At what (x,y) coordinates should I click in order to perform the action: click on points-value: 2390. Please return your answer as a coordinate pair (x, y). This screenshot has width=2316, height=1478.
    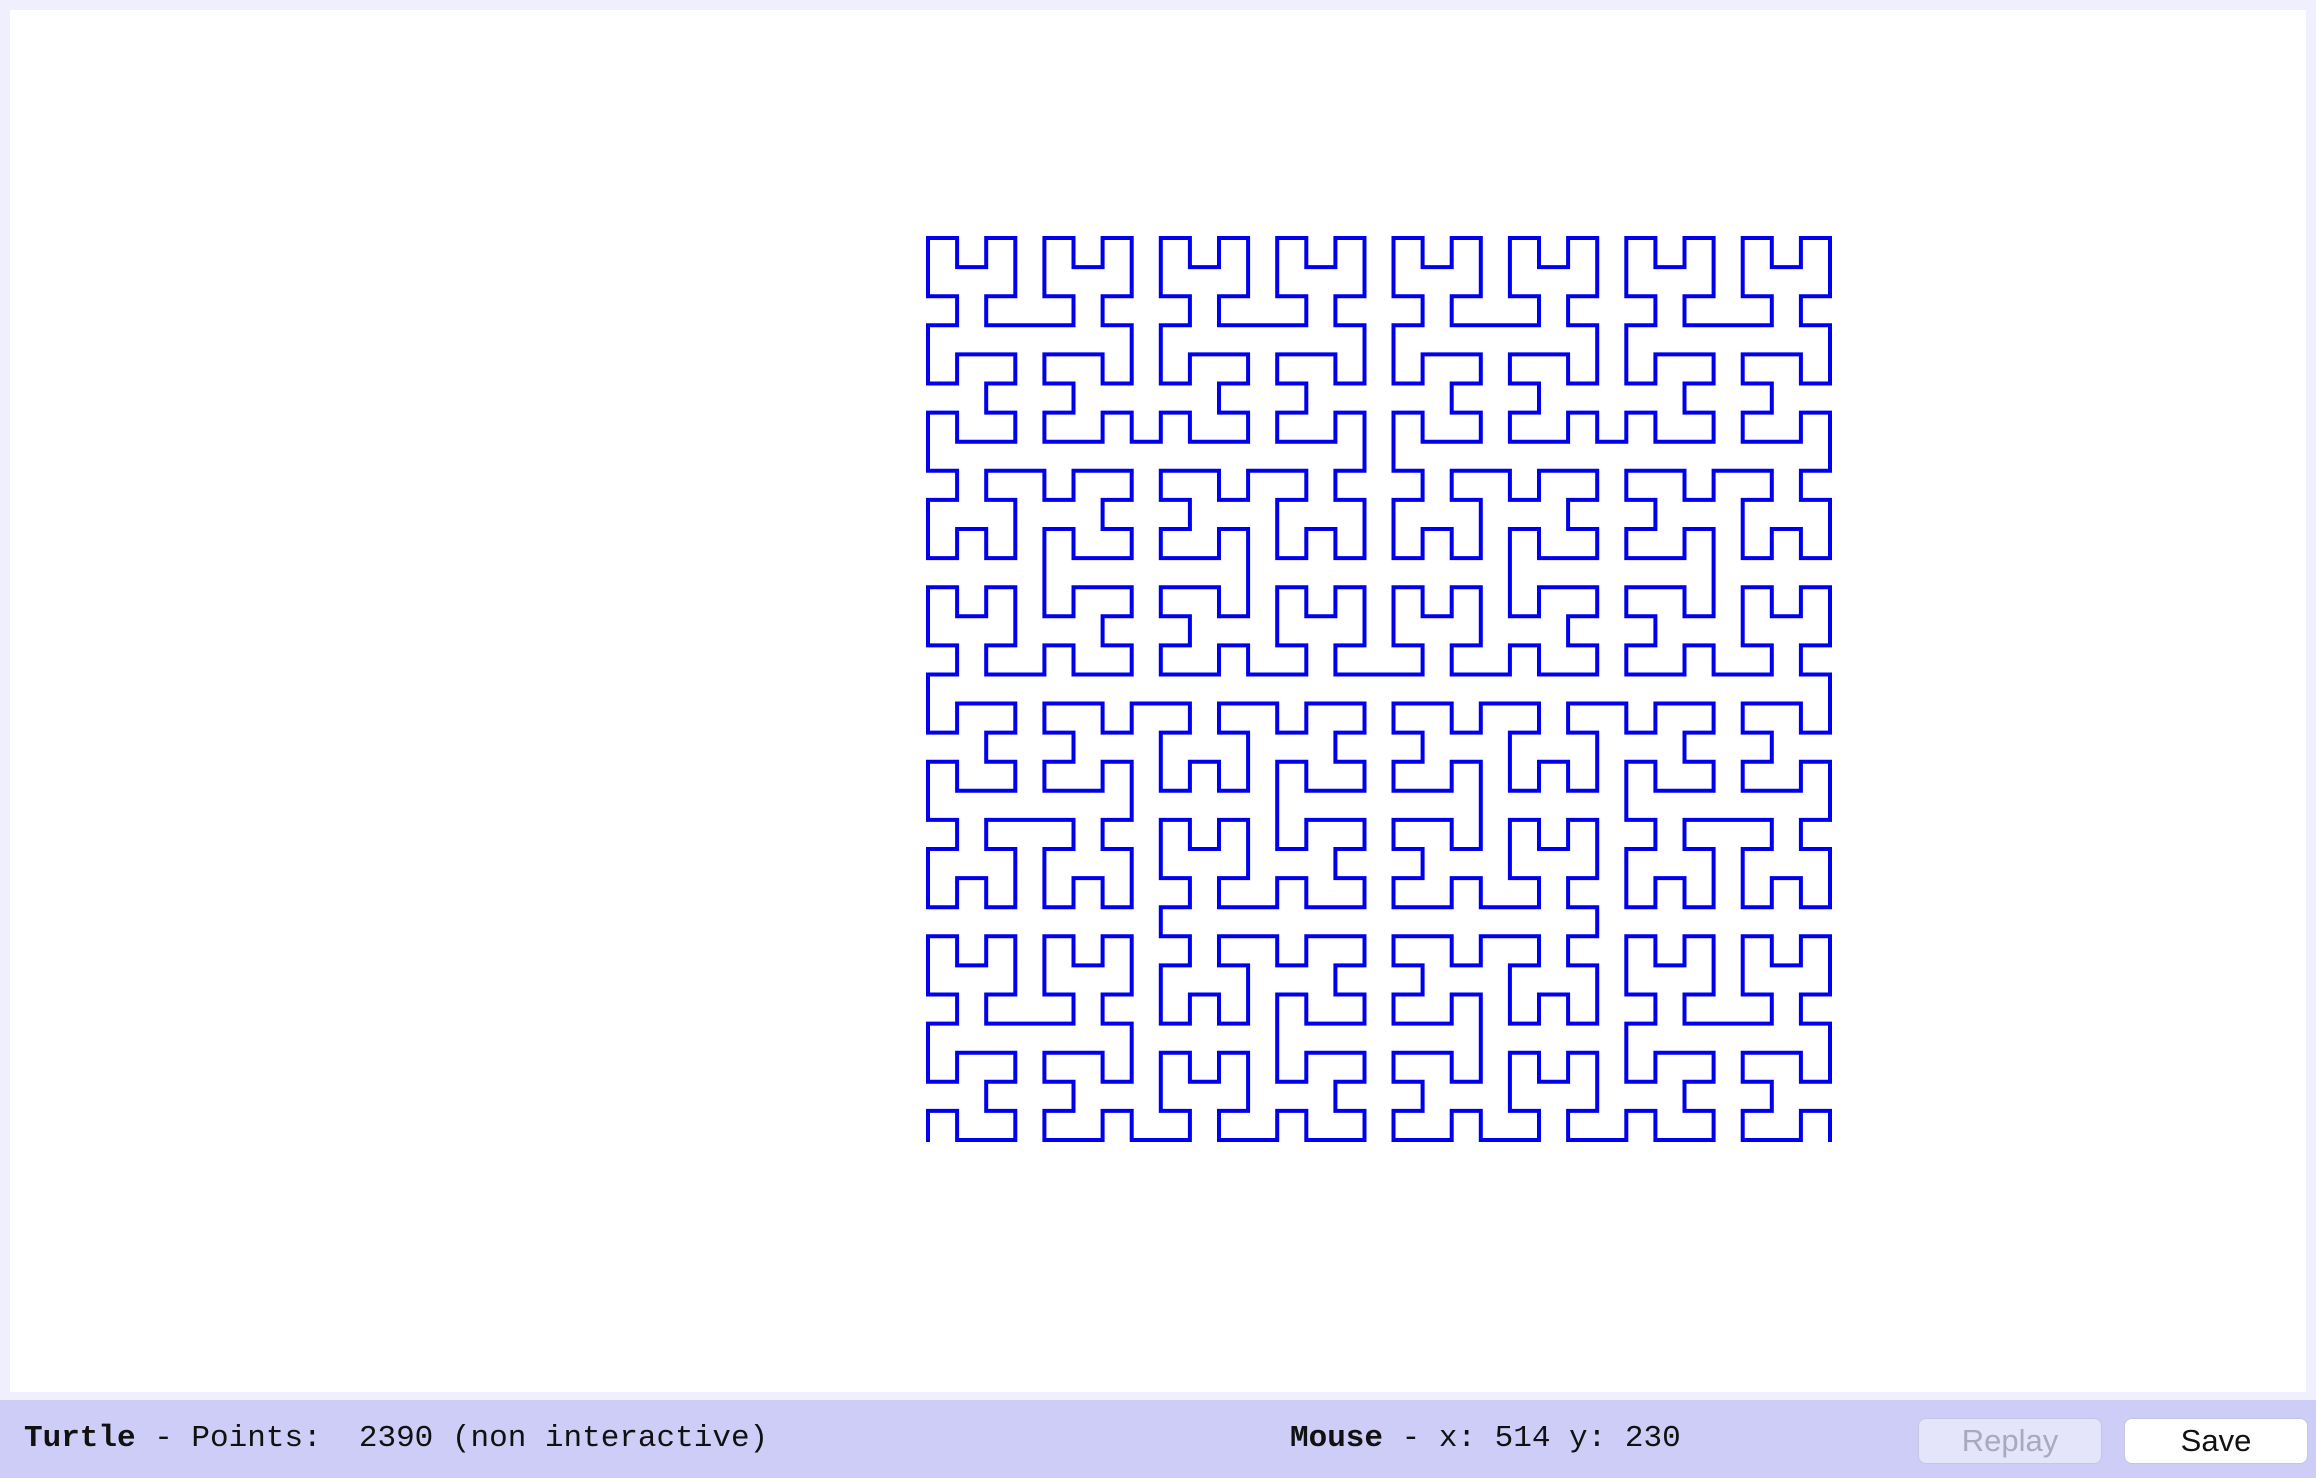
    Looking at the image, I should click on (396, 1438).